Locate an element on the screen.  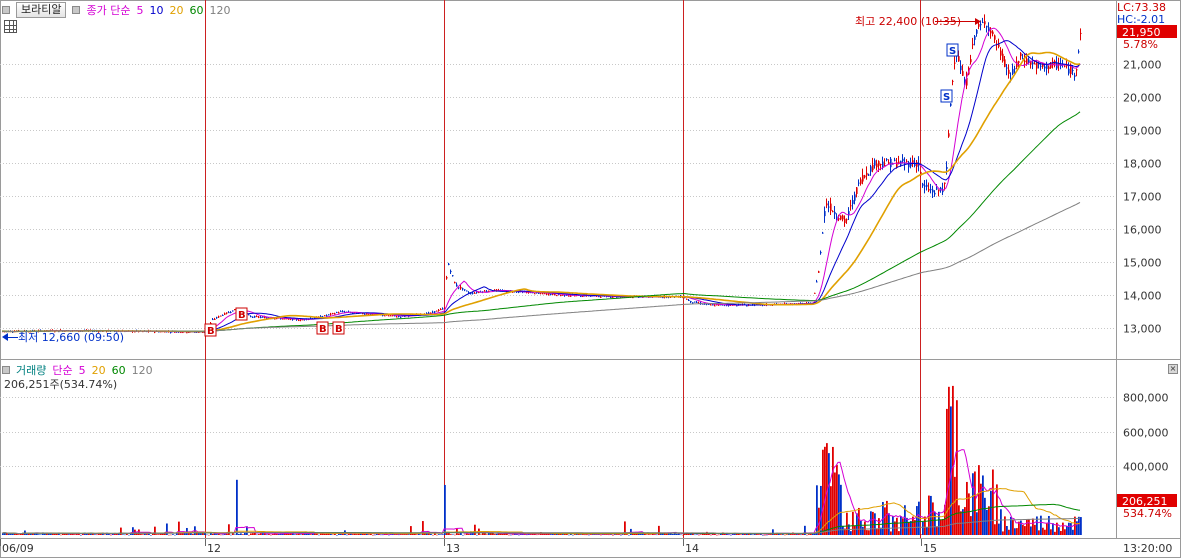
volume-panel-close-icon: × is located at coordinates (1173, 369).